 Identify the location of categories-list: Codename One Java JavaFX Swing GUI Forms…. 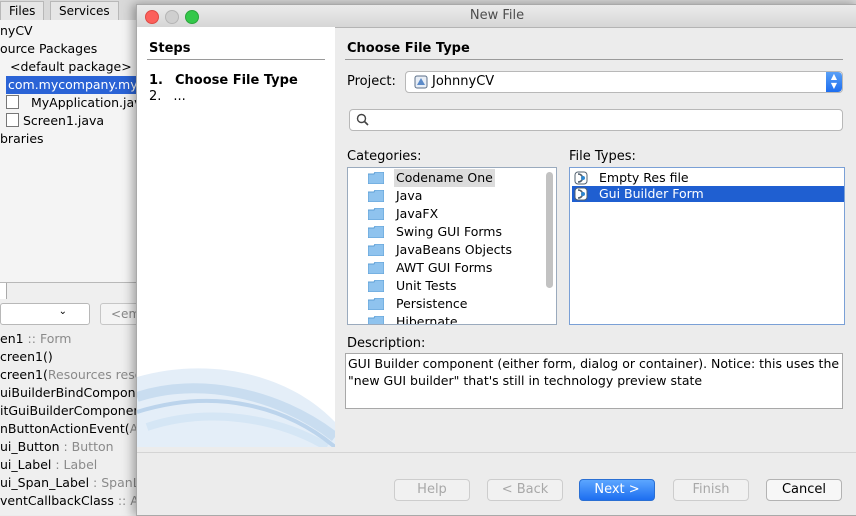
(452, 246).